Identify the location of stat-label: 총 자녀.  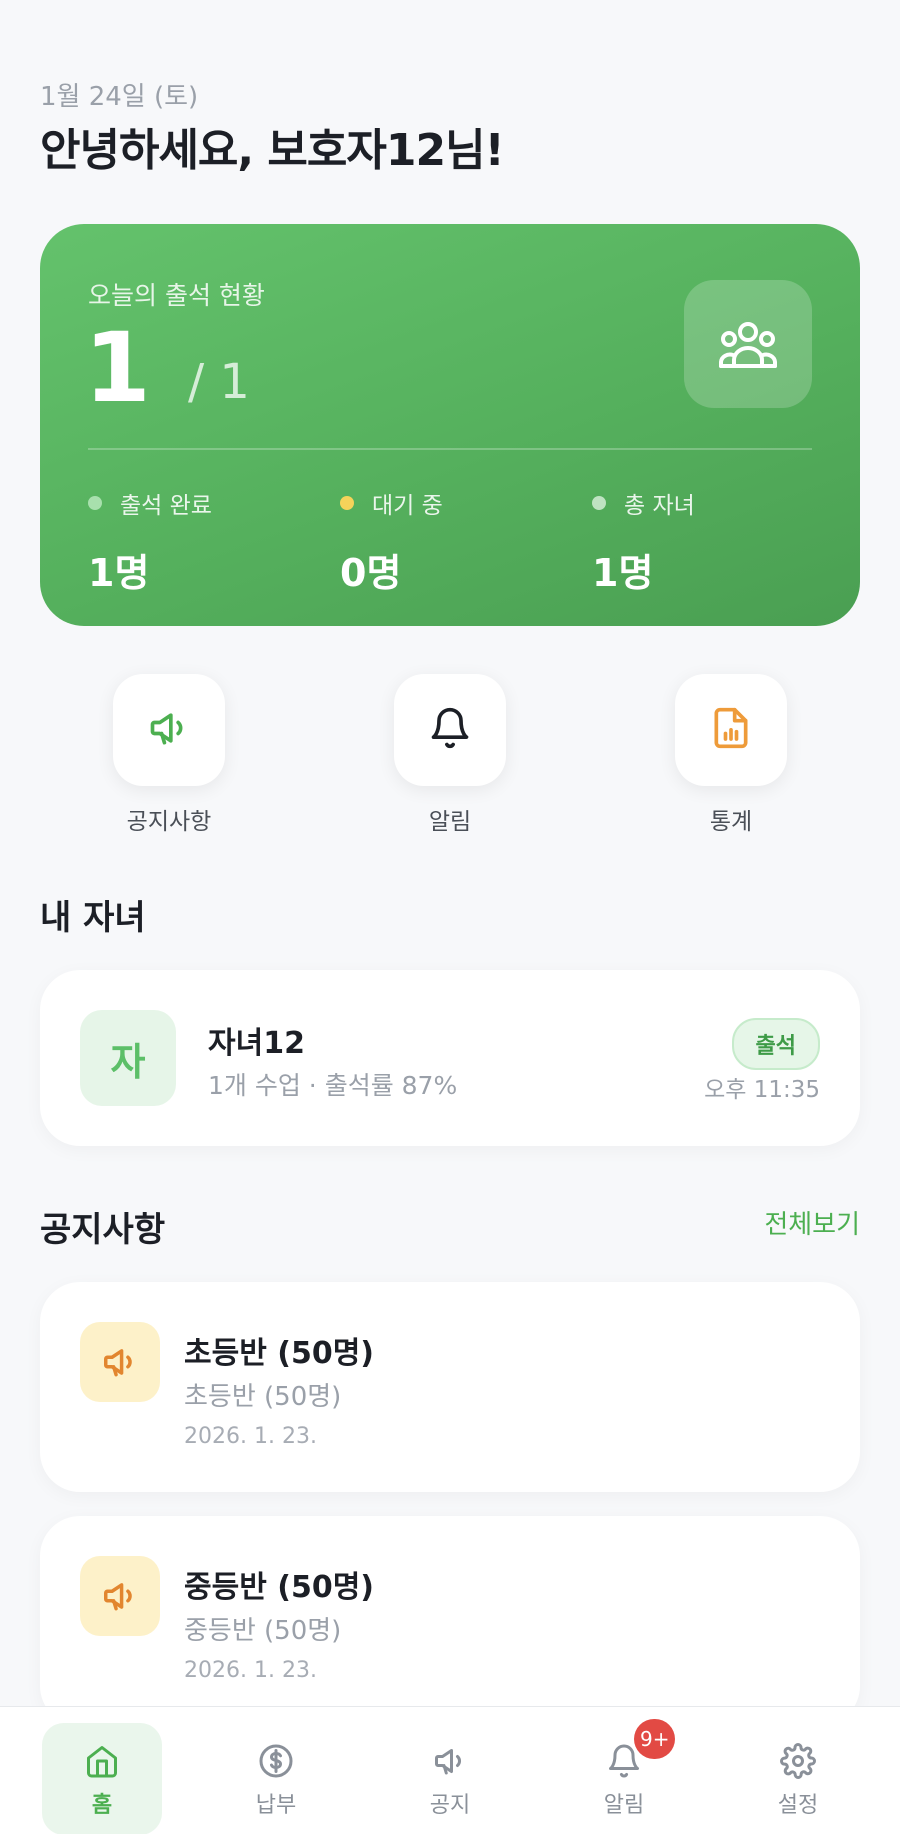
(659, 506).